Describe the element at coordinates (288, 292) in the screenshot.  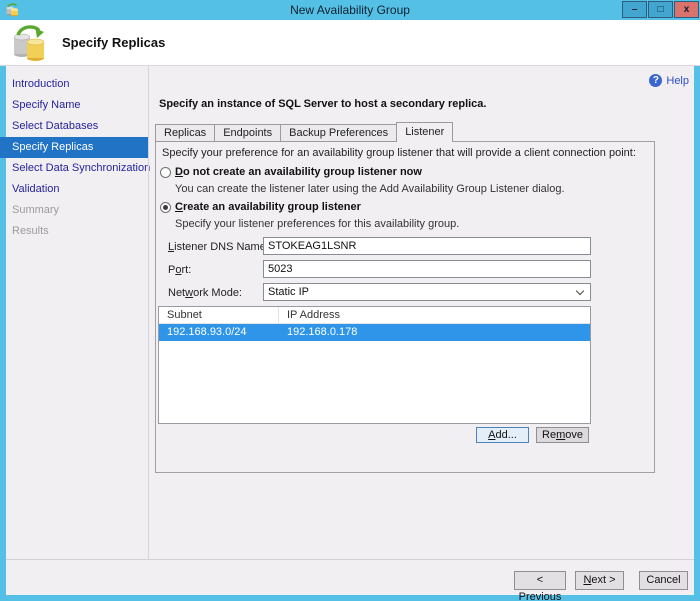
I see `network-mode-value: Static IP` at that location.